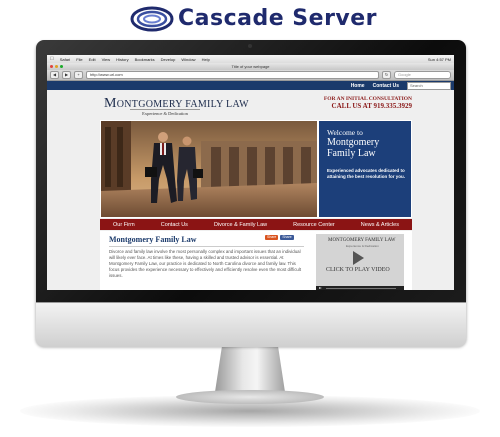 This screenshot has height=437, width=500. Describe the element at coordinates (79, 59) in the screenshot. I see `menu-file: File` at that location.